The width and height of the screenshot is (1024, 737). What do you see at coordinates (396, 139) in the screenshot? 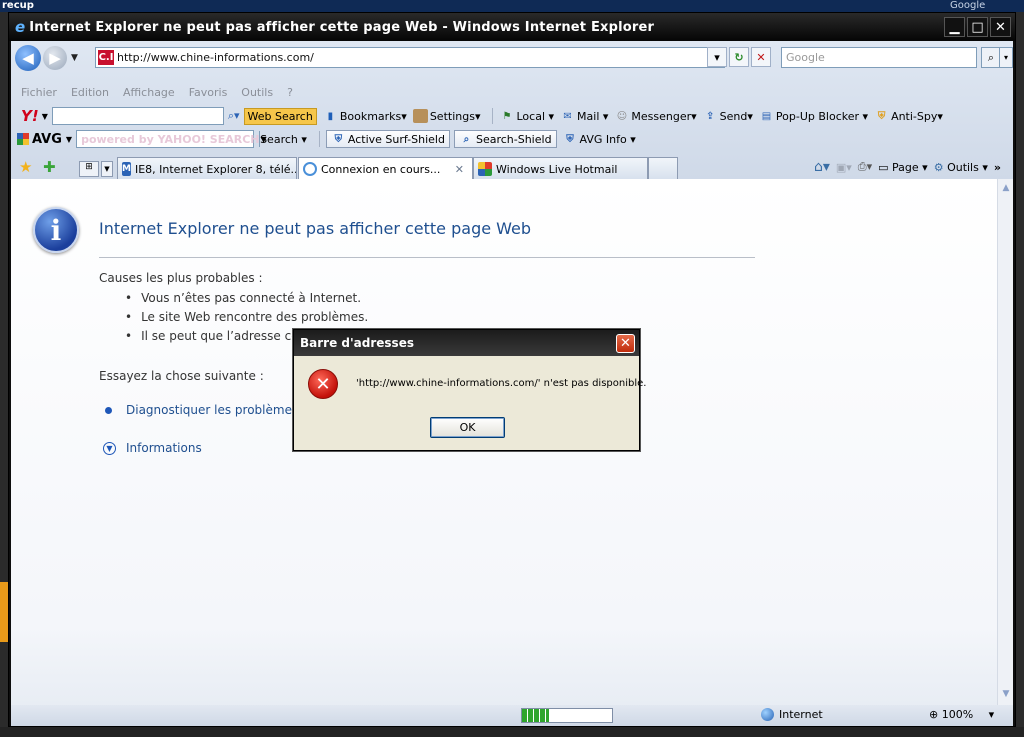
I see `active-surf-shield-label: Active Surf-Shield` at bounding box center [396, 139].